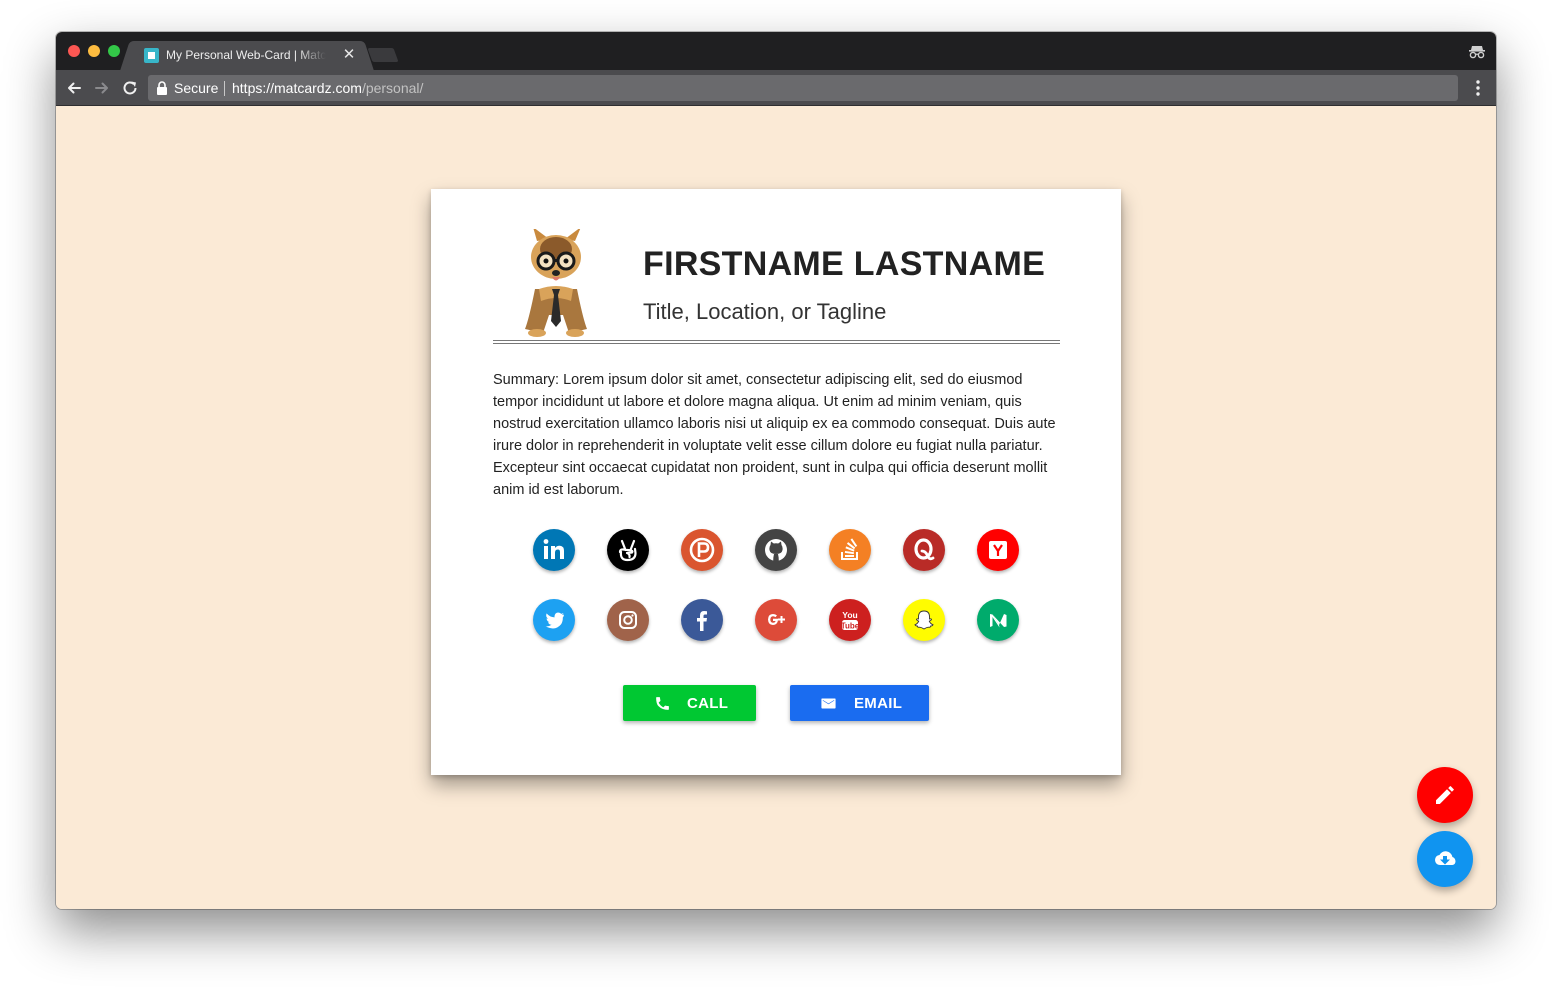  I want to click on svg-text: You, so click(849, 615).